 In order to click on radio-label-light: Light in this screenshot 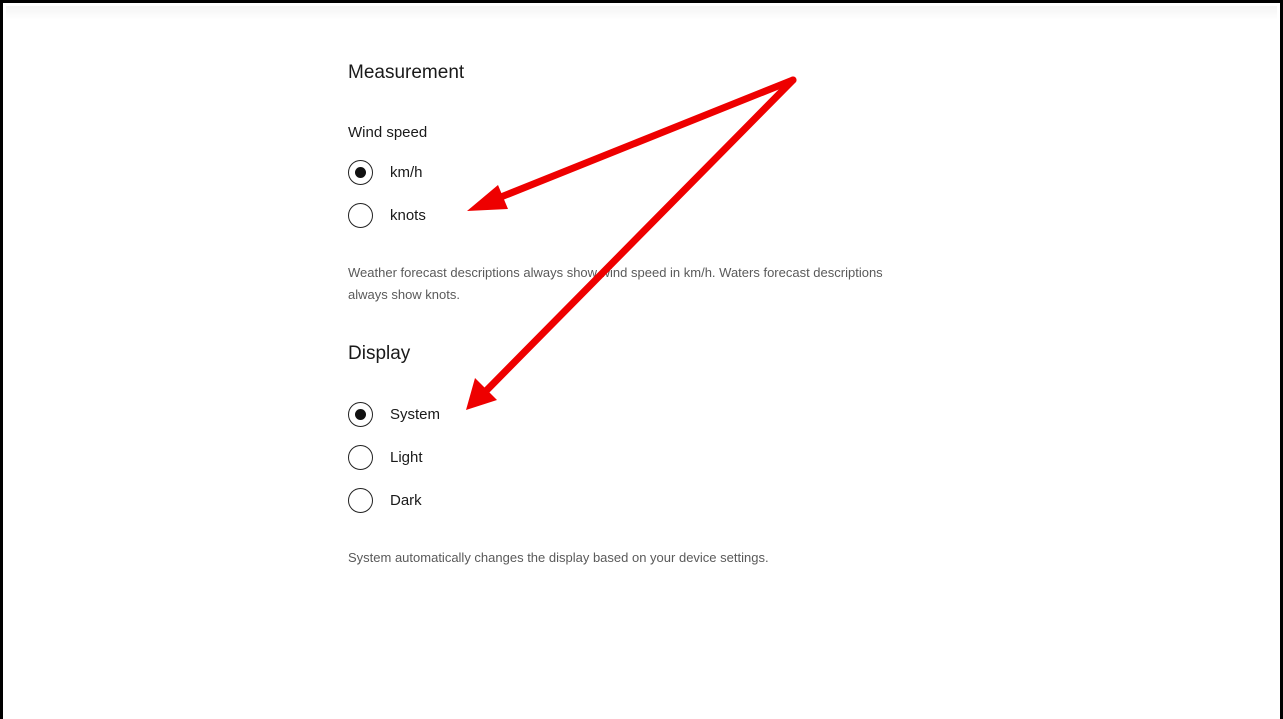, I will do `click(406, 457)`.